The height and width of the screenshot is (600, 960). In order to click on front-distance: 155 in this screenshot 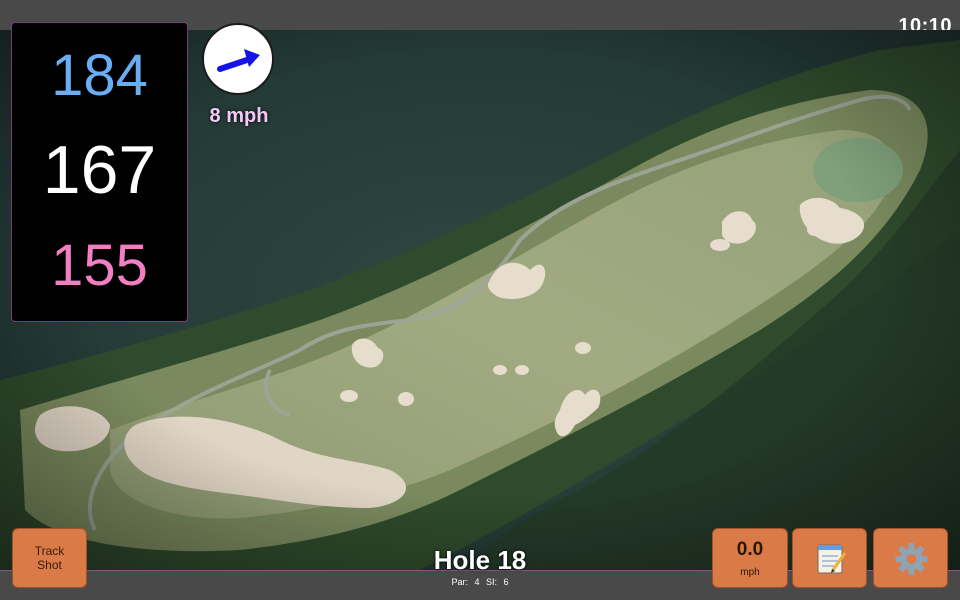, I will do `click(99, 265)`.